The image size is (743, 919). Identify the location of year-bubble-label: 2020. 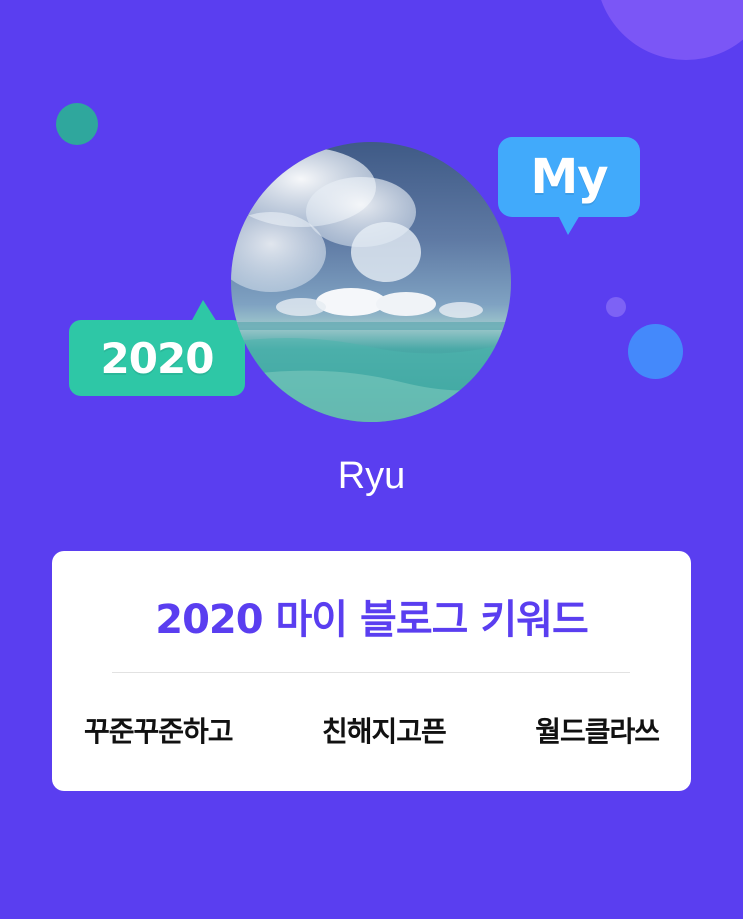
(157, 358).